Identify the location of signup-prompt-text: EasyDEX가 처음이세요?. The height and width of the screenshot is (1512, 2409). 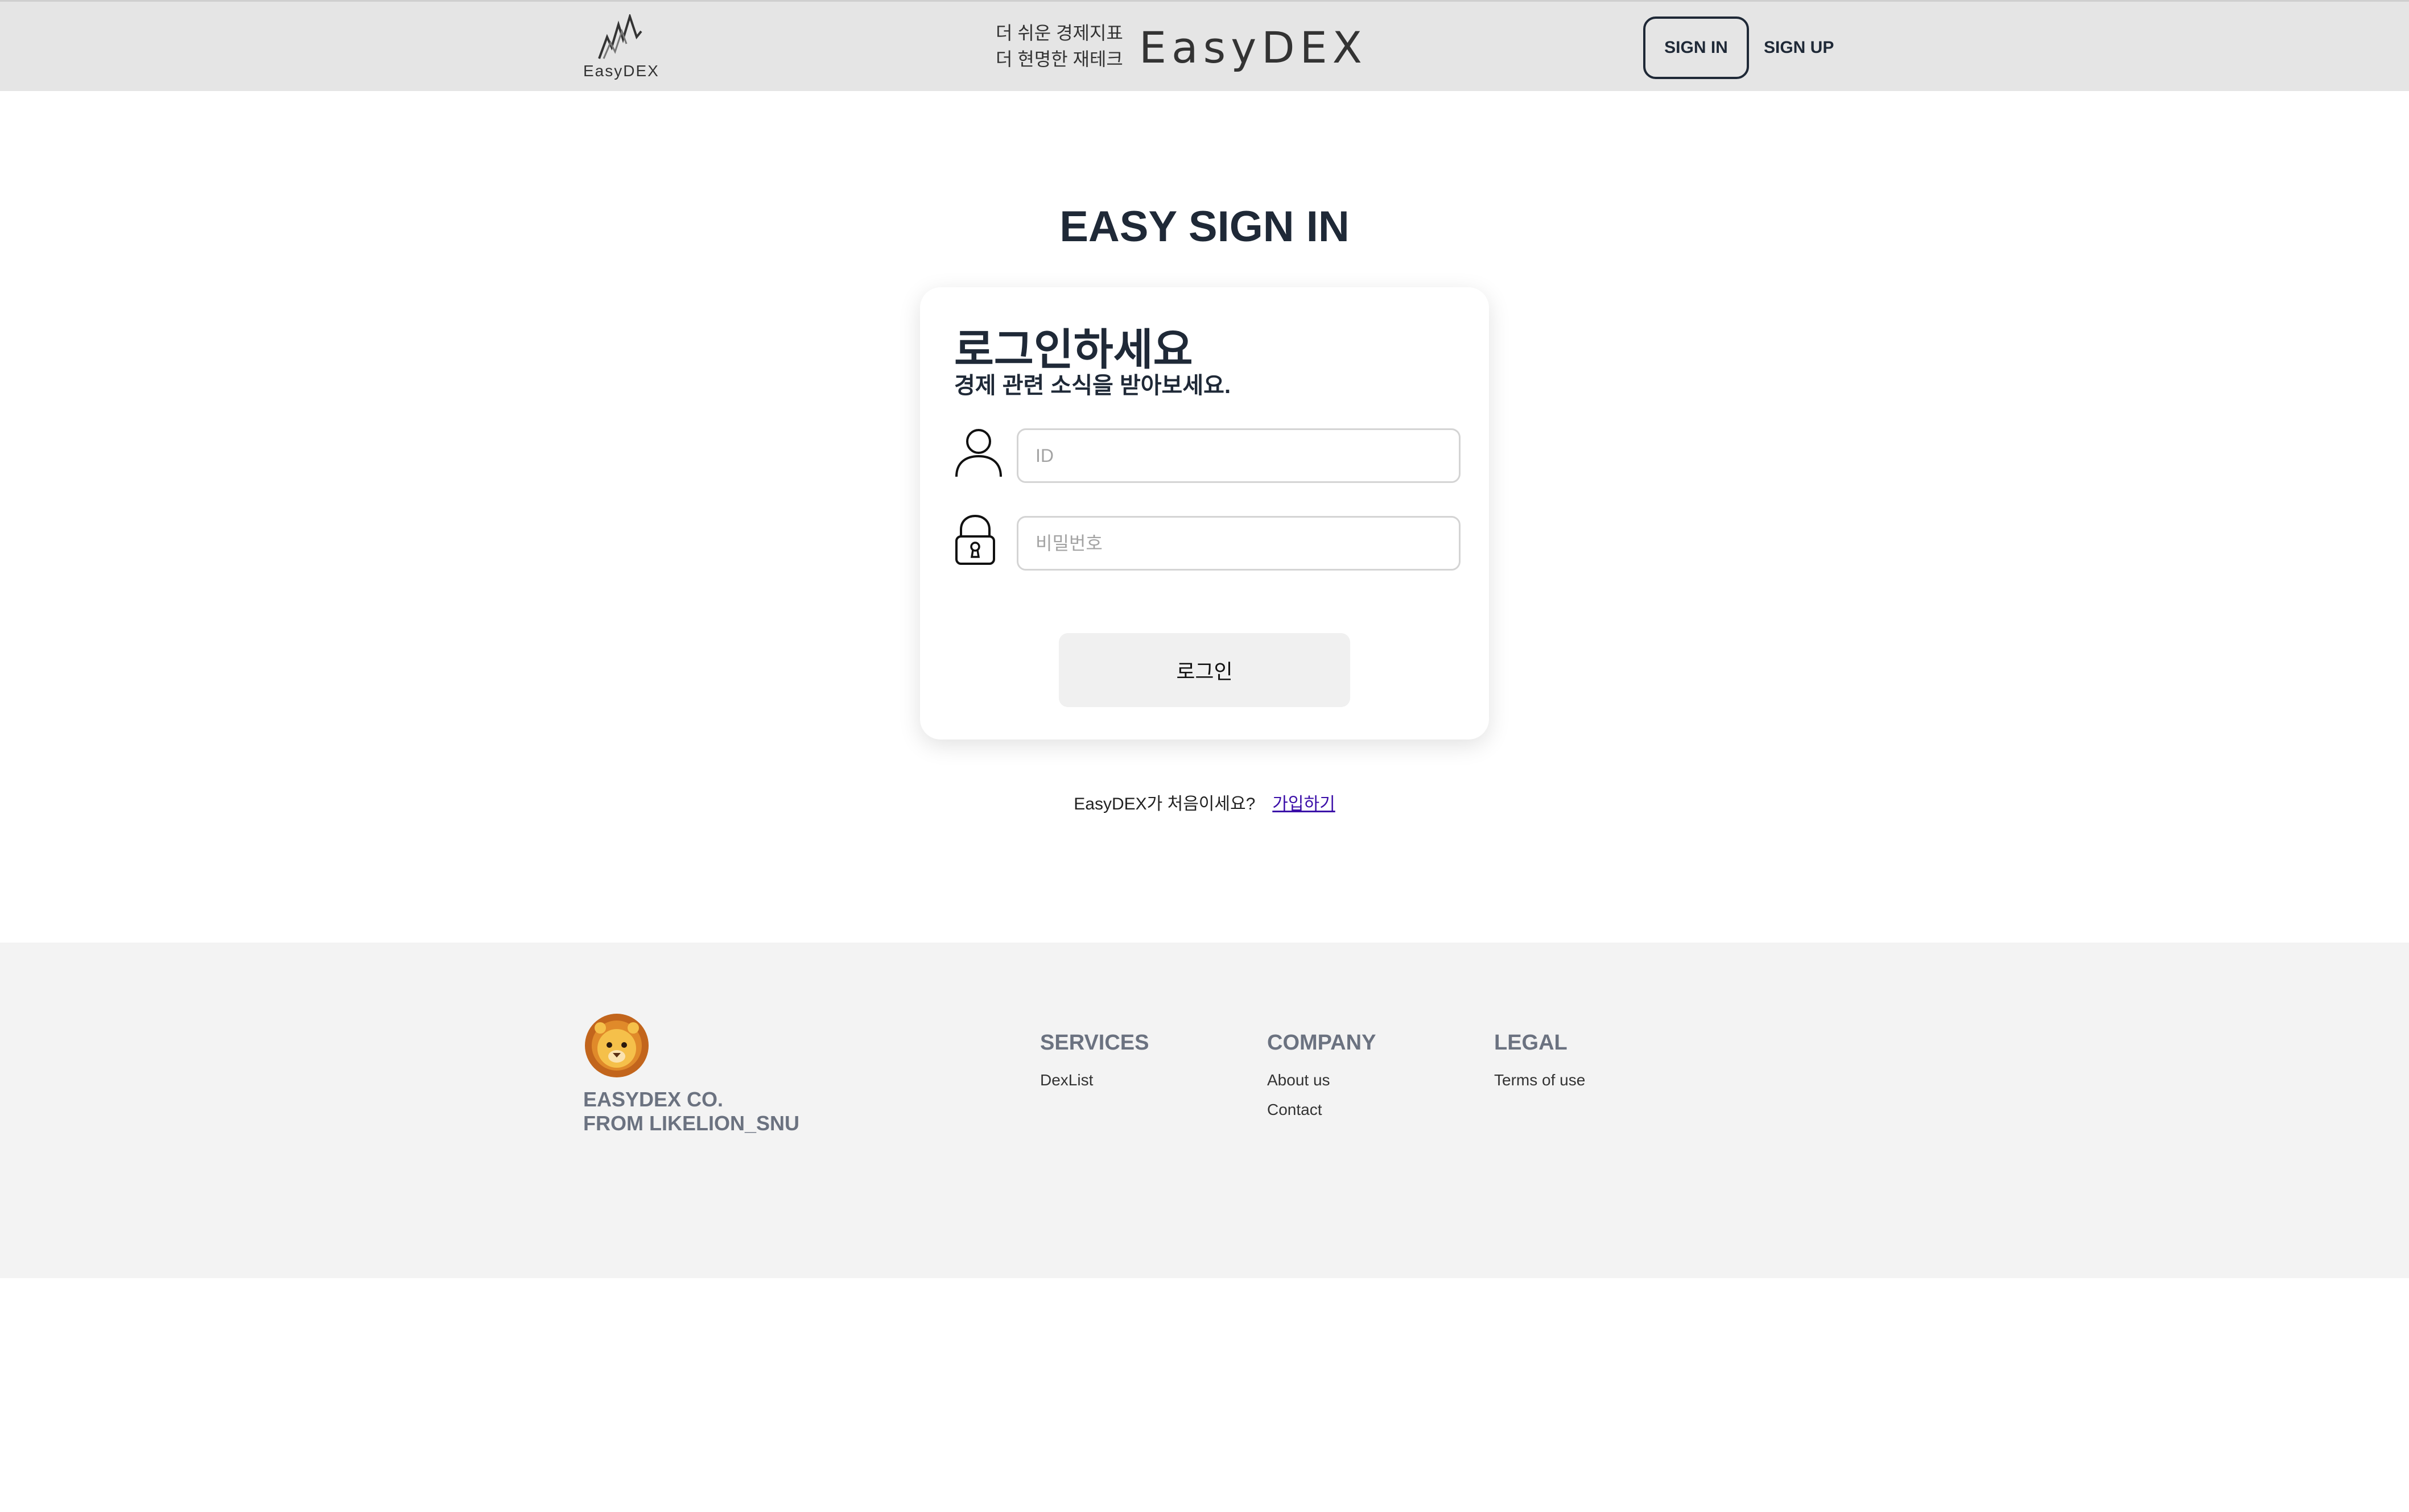
(1165, 804).